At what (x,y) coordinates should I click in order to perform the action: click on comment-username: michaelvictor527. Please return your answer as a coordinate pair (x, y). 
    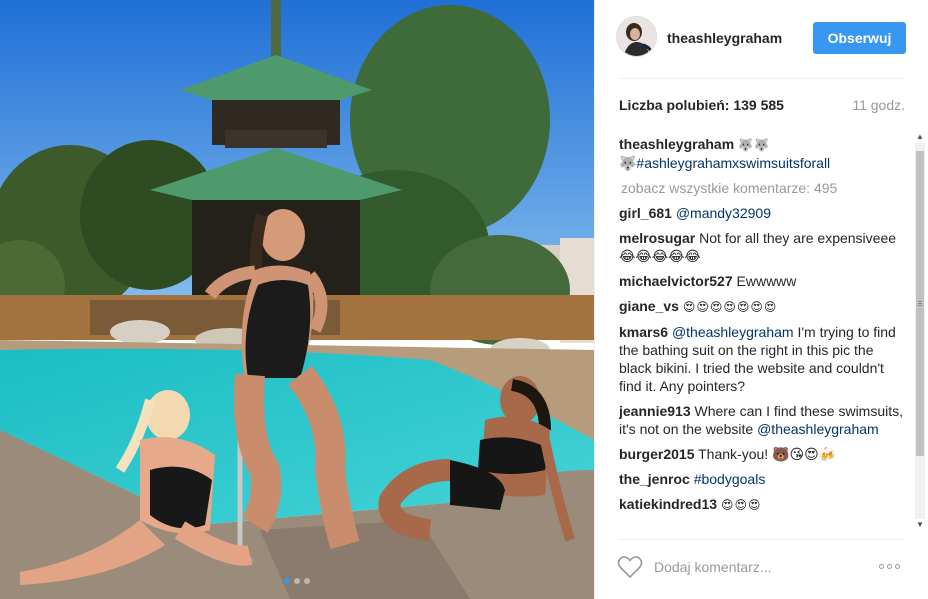
    Looking at the image, I should click on (676, 281).